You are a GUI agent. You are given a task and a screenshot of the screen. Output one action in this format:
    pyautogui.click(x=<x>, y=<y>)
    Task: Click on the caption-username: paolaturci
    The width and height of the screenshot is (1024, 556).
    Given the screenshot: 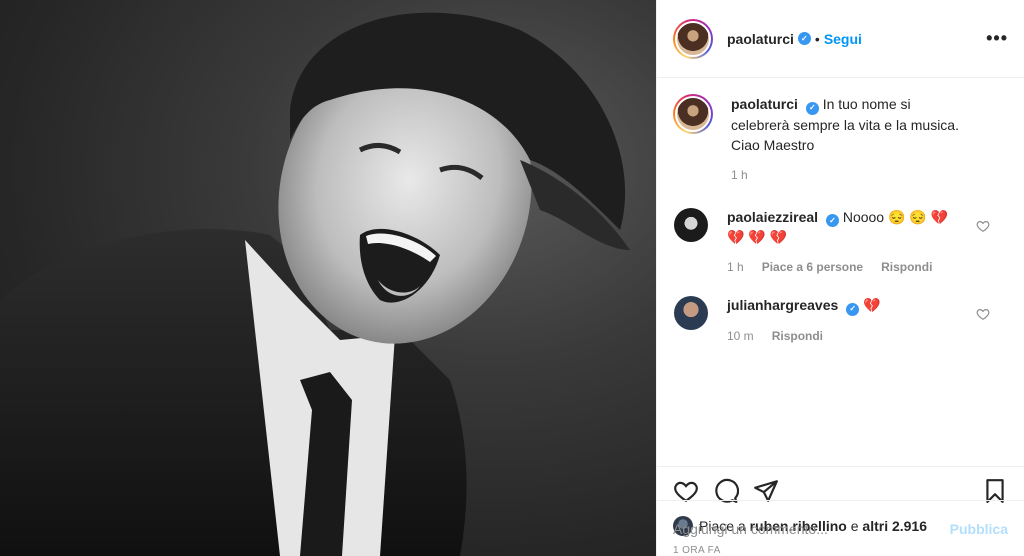 What is the action you would take?
    pyautogui.click(x=764, y=104)
    